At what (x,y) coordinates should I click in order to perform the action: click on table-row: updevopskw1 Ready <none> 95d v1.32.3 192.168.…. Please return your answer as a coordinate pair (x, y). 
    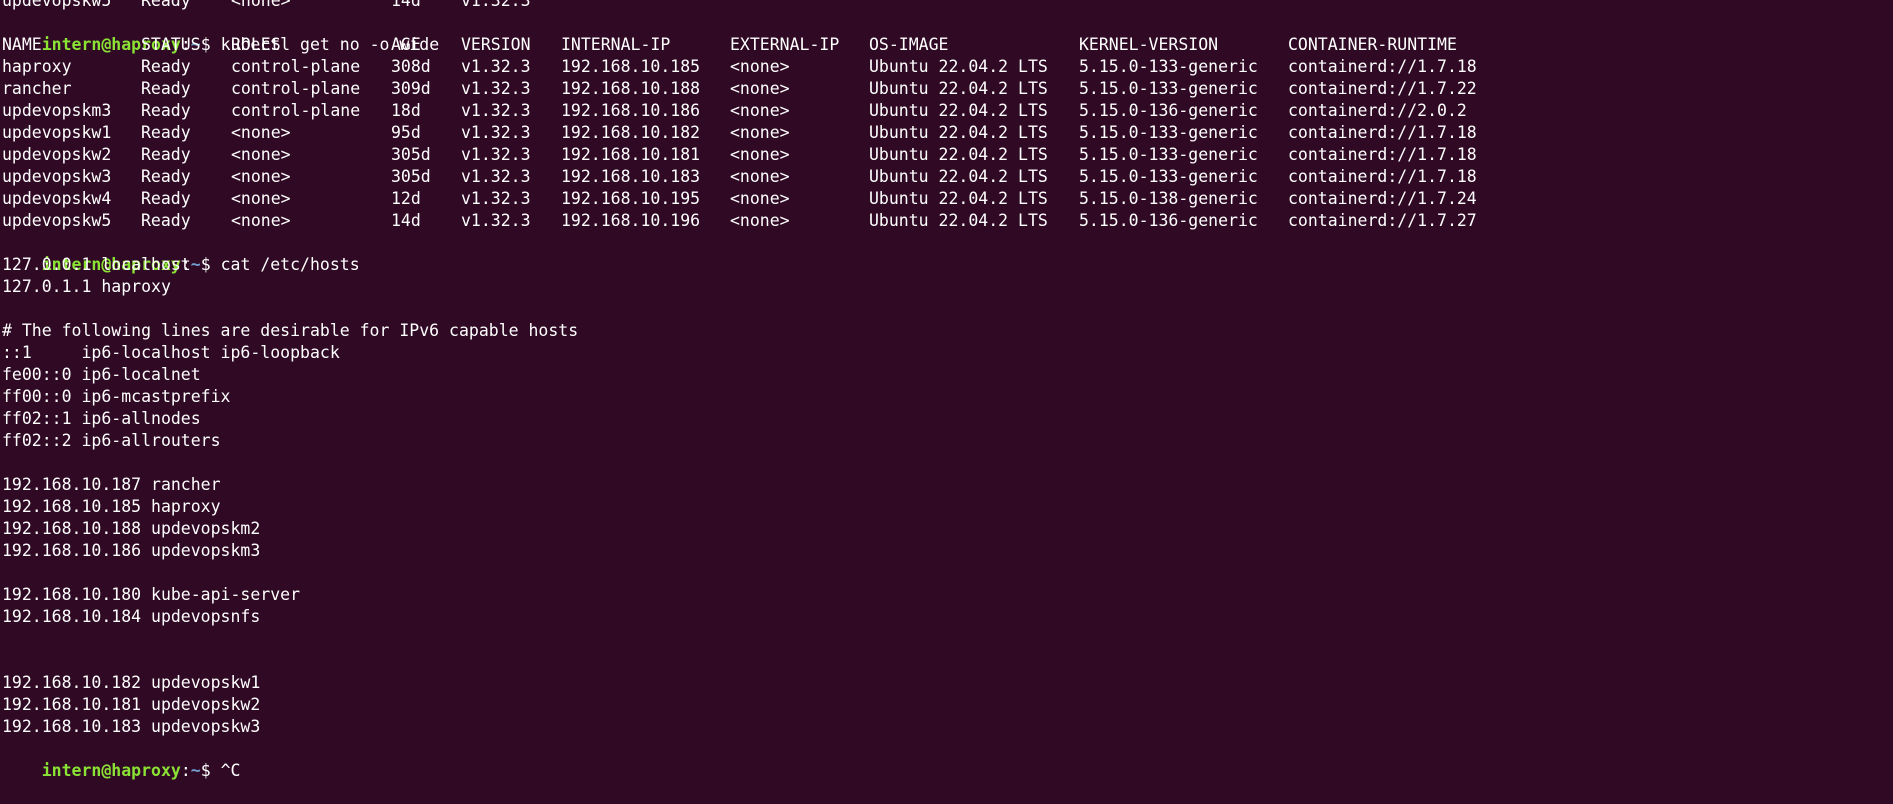
    Looking at the image, I should click on (947, 133).